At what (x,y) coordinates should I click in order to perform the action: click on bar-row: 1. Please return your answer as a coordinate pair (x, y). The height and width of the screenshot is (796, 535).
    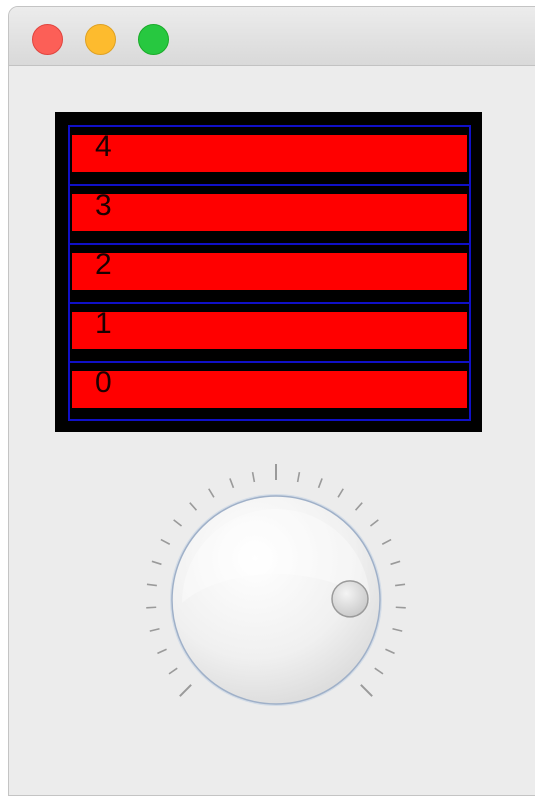
    Looking at the image, I should click on (269, 333).